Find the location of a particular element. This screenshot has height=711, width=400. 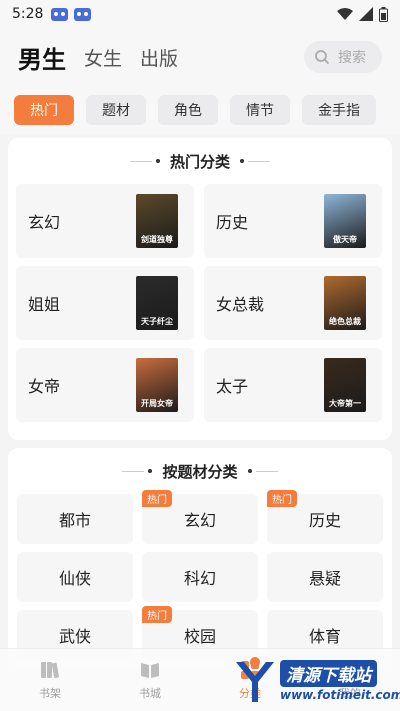

nav-bookshelf: 书架 is located at coordinates (50, 680).